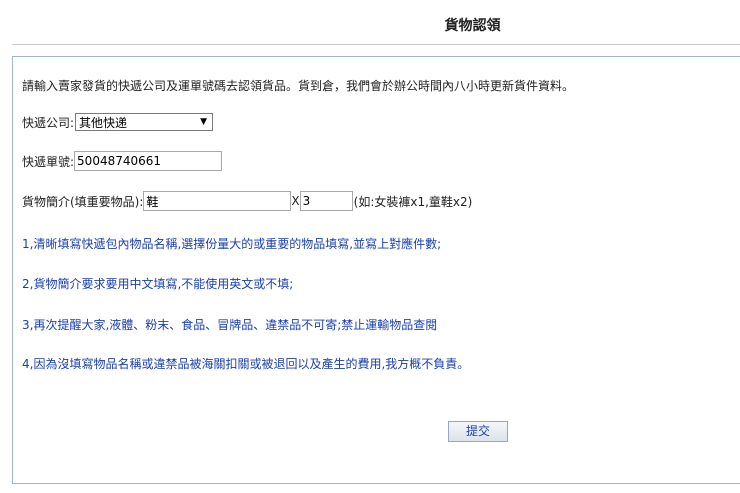 This screenshot has width=740, height=493. I want to click on tracking-row: 快遞單號: 50048740661, so click(122, 161).